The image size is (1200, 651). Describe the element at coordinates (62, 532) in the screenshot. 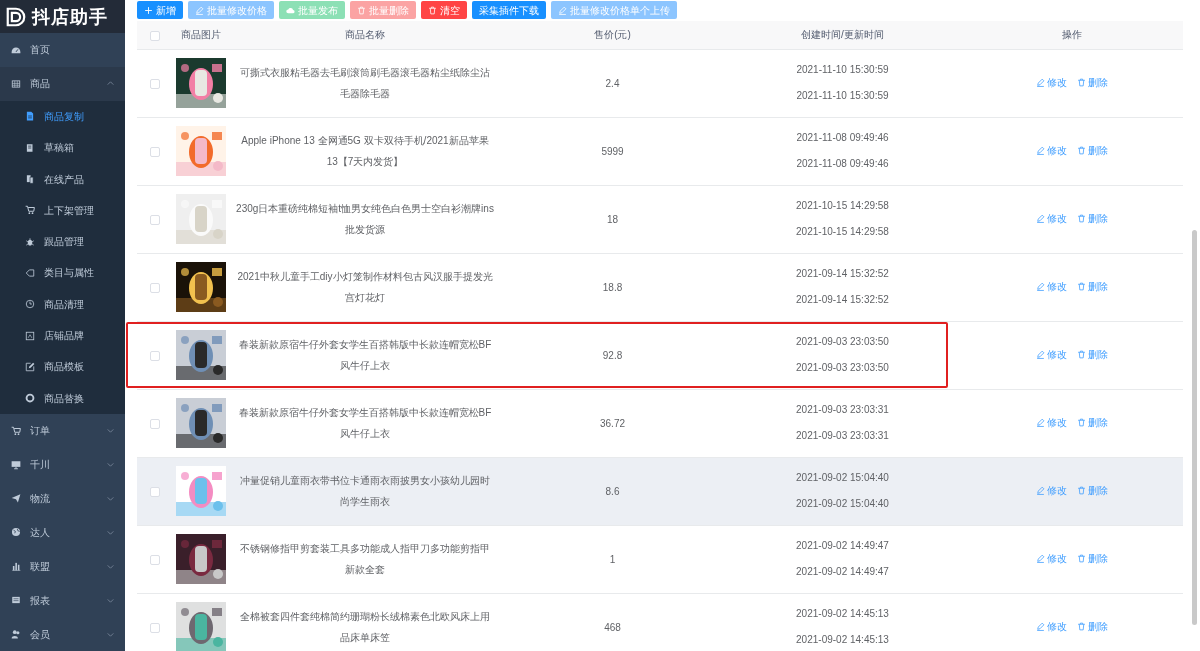

I see `sidebar-item: 达人` at that location.